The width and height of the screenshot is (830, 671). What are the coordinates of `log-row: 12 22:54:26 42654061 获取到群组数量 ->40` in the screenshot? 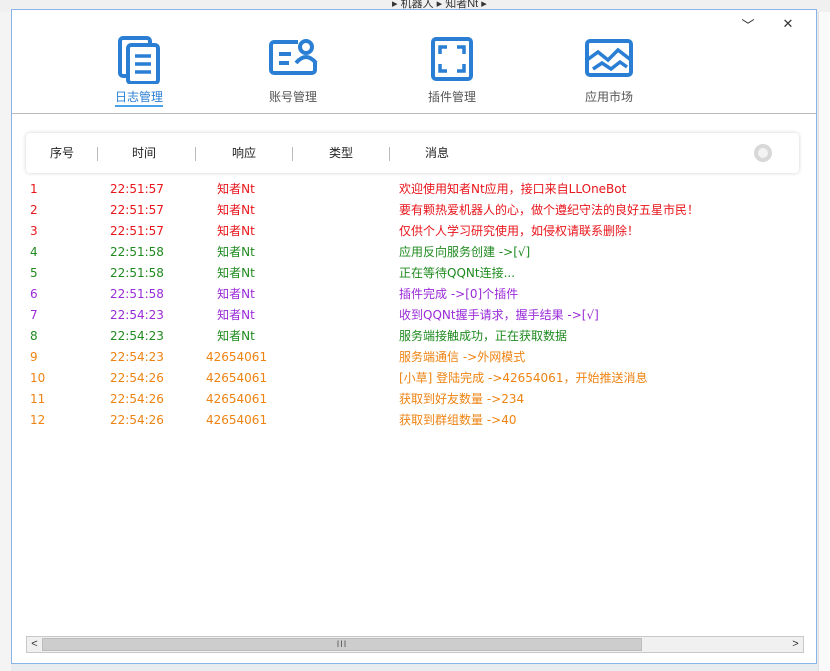 It's located at (414, 420).